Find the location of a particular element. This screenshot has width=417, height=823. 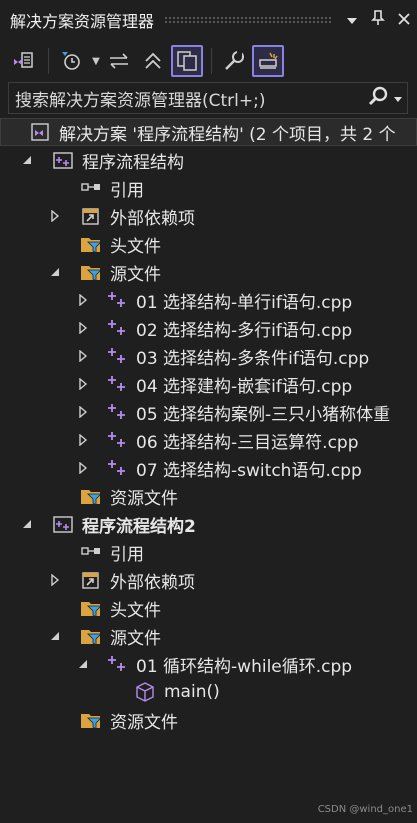

history-icon is located at coordinates (71, 61).